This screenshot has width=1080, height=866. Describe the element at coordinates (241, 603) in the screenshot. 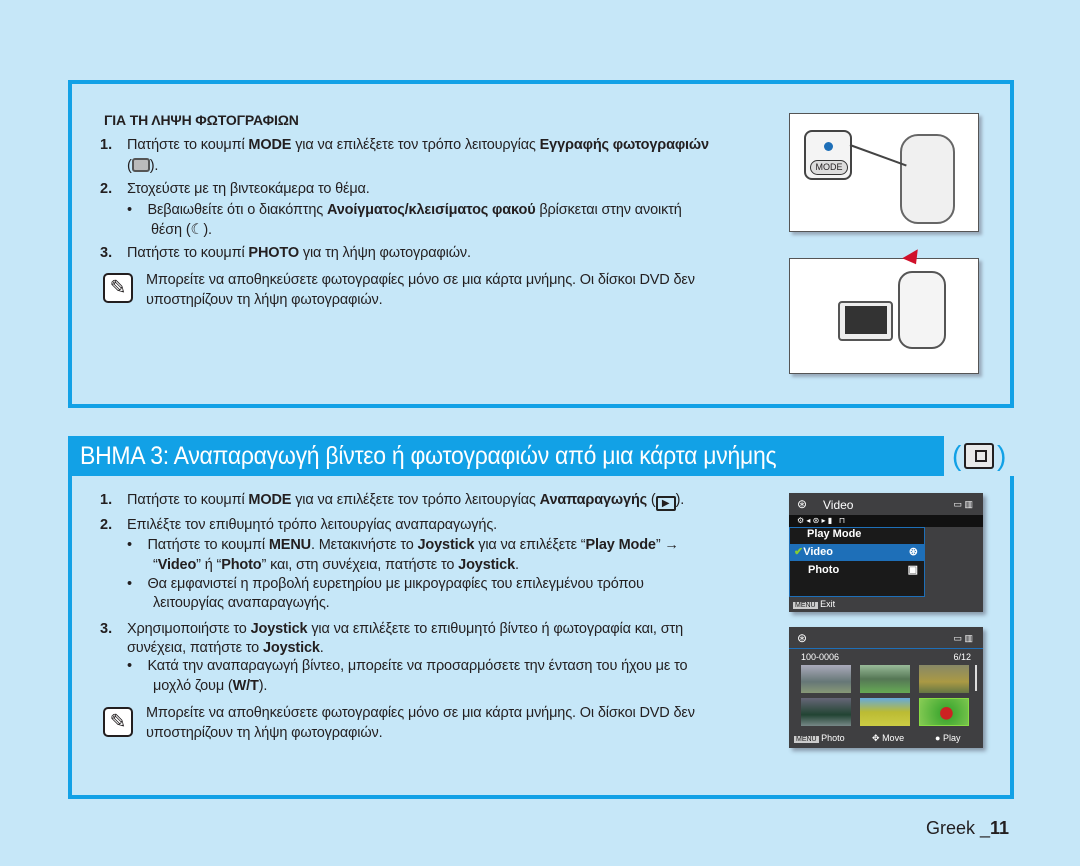

I see `bullet-text-cont: λειτουργίας αναπαραγωγής.` at that location.